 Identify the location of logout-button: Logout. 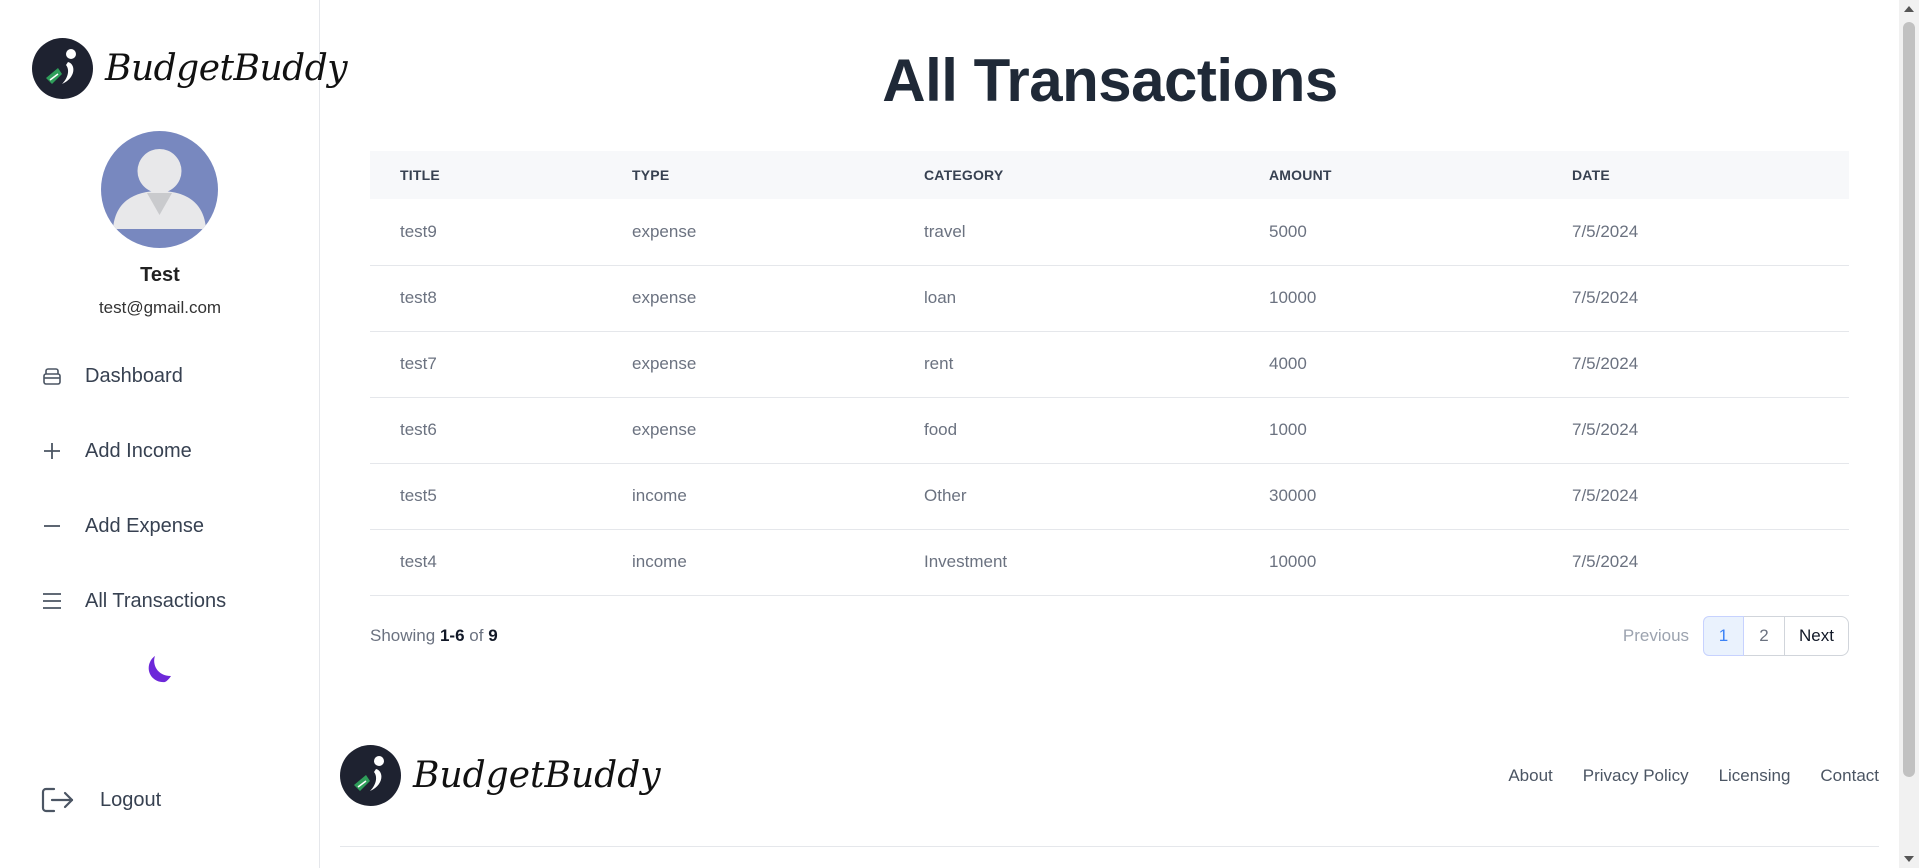
(100, 800).